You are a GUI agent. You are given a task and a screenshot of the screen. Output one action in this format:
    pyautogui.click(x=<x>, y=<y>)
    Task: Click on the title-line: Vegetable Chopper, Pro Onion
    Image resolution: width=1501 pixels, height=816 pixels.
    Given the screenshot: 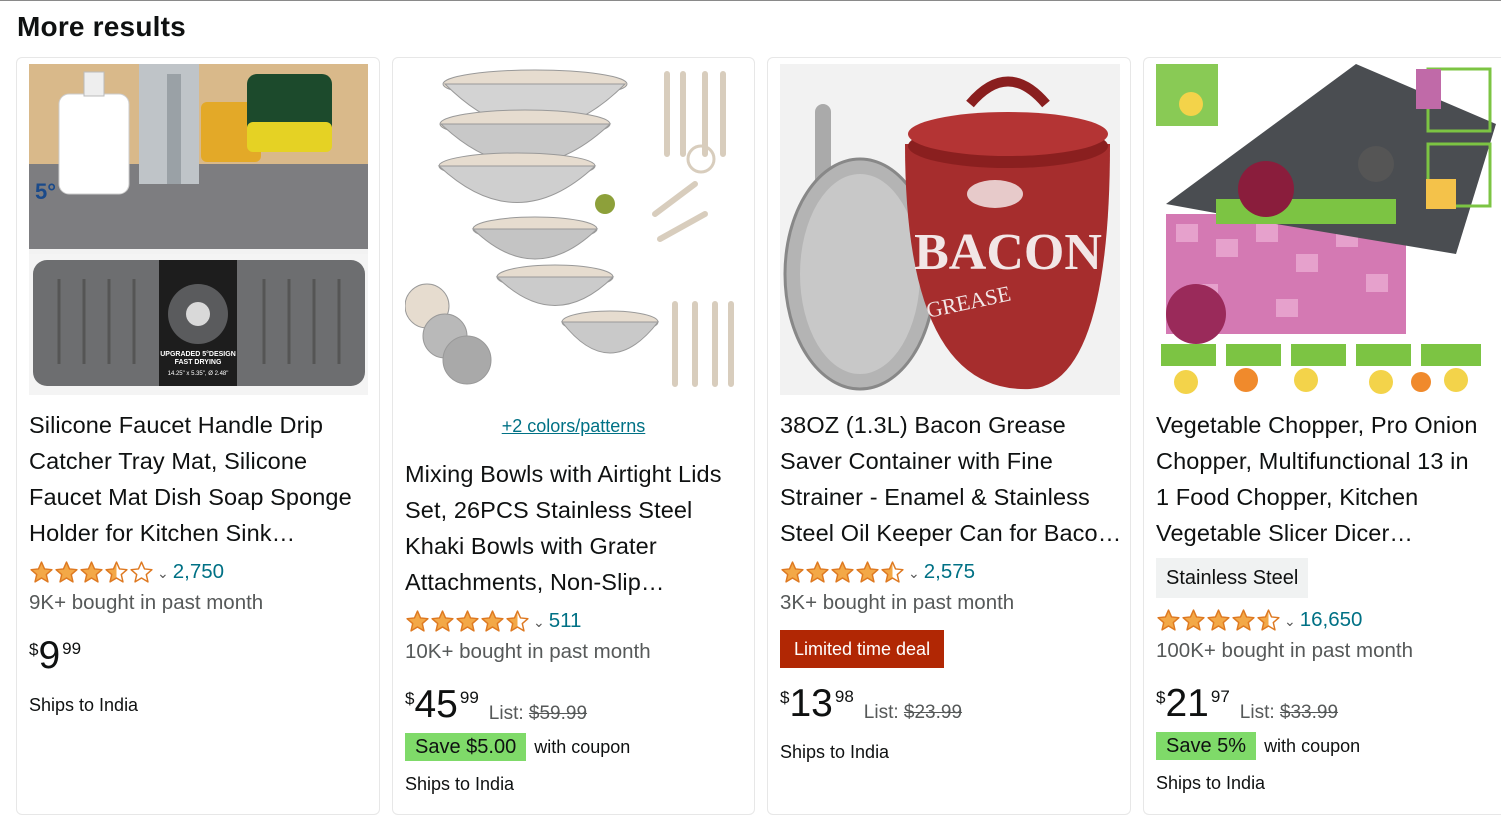 What is the action you would take?
    pyautogui.click(x=1317, y=425)
    